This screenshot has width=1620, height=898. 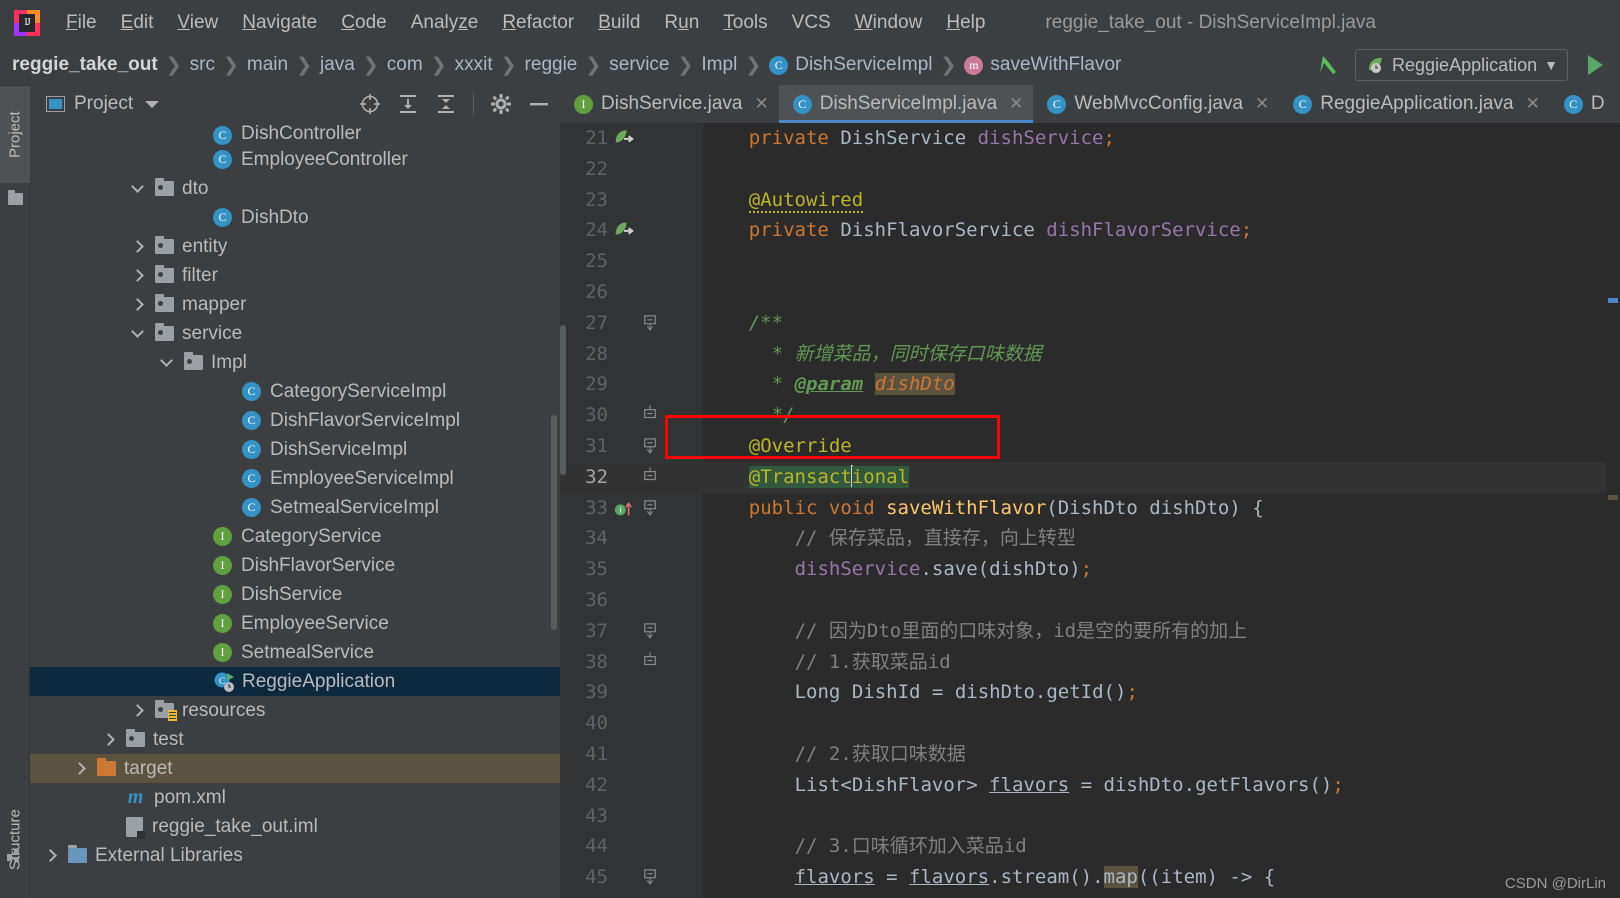 I want to click on run-configuration-selector: ReggieApplication ▼, so click(x=1461, y=65).